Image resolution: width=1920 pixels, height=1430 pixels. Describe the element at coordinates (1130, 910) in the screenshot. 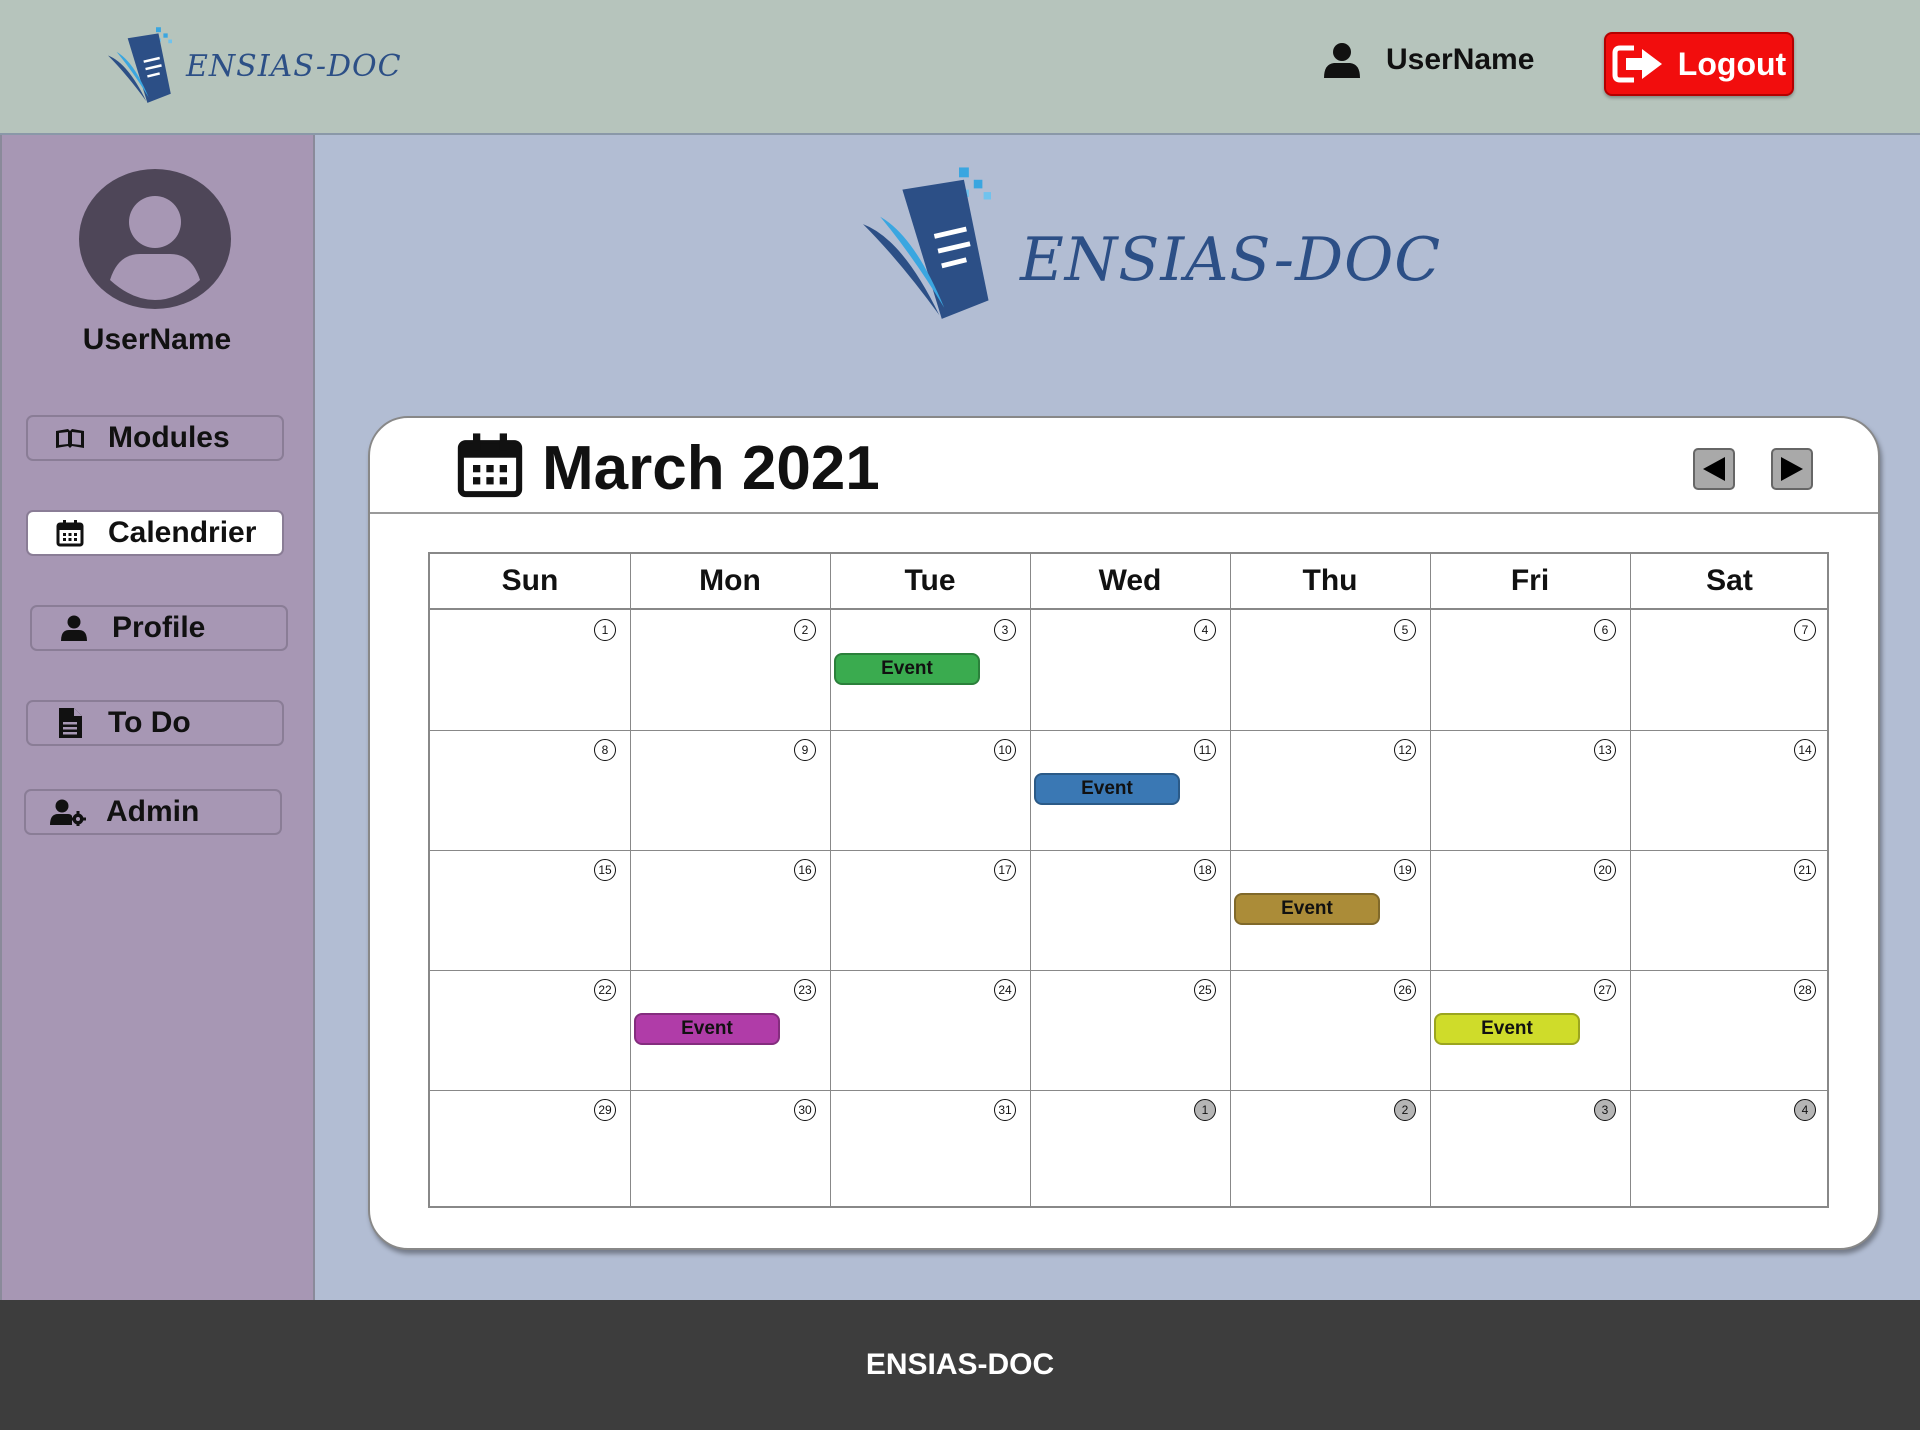

I see `day-cell: 18` at that location.